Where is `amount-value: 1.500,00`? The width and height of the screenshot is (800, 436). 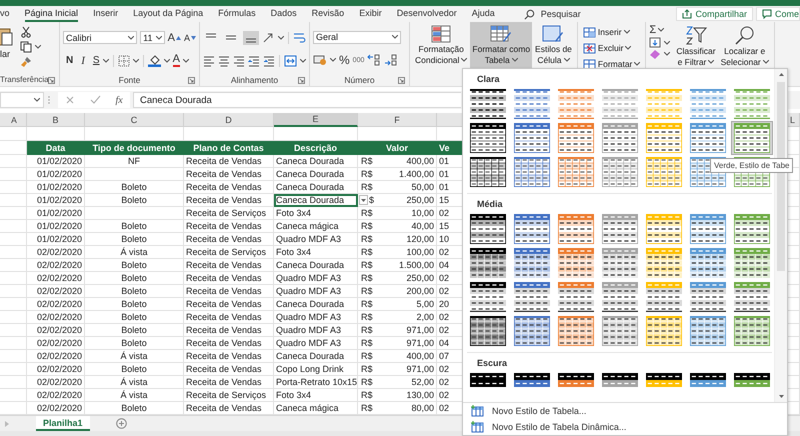 amount-value: 1.500,00 is located at coordinates (416, 265).